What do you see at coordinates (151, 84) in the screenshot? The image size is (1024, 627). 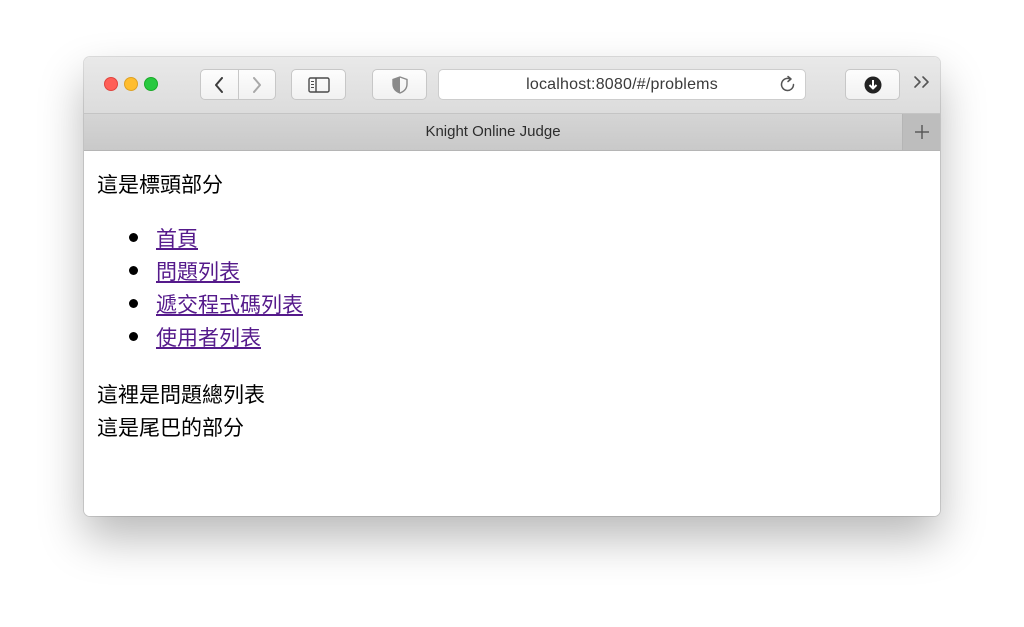 I see `maximize-window-button` at bounding box center [151, 84].